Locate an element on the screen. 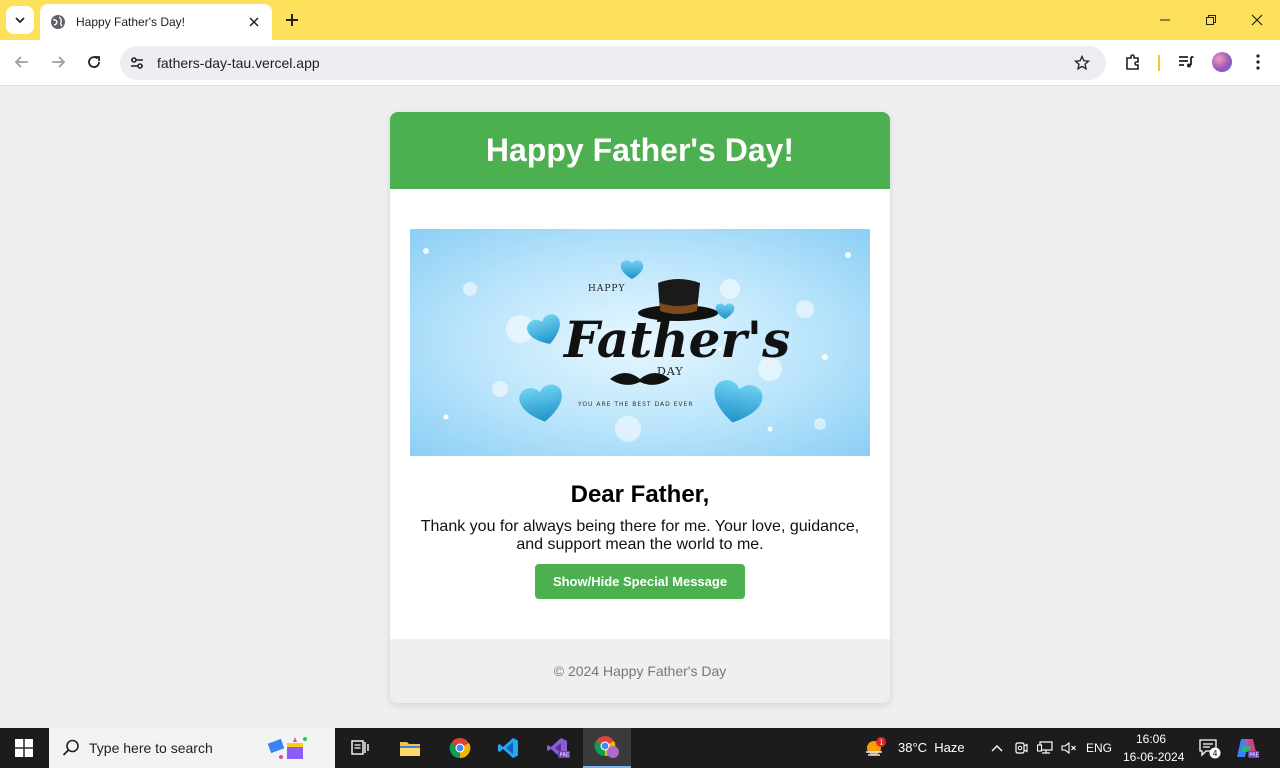  chrome-profile-icon is located at coordinates (606, 747).